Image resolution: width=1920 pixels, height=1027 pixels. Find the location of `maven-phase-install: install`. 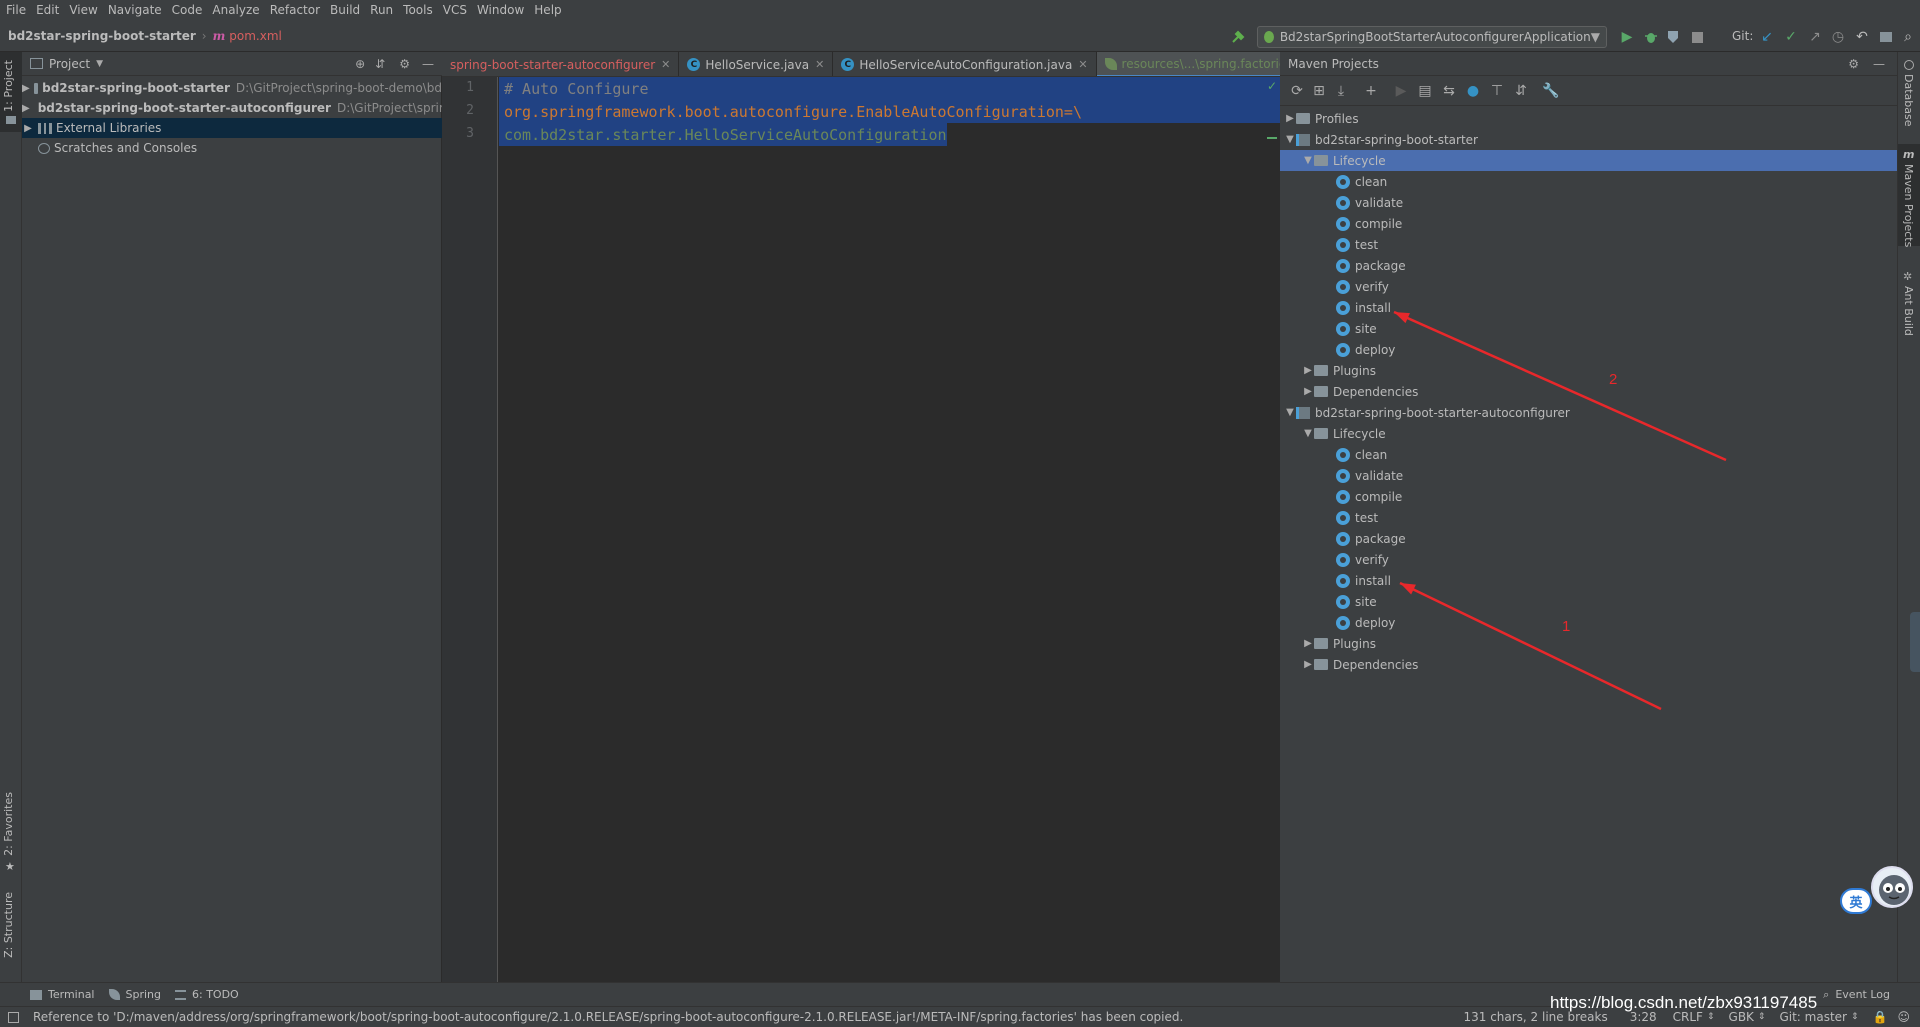

maven-phase-install: install is located at coordinates (1588, 307).